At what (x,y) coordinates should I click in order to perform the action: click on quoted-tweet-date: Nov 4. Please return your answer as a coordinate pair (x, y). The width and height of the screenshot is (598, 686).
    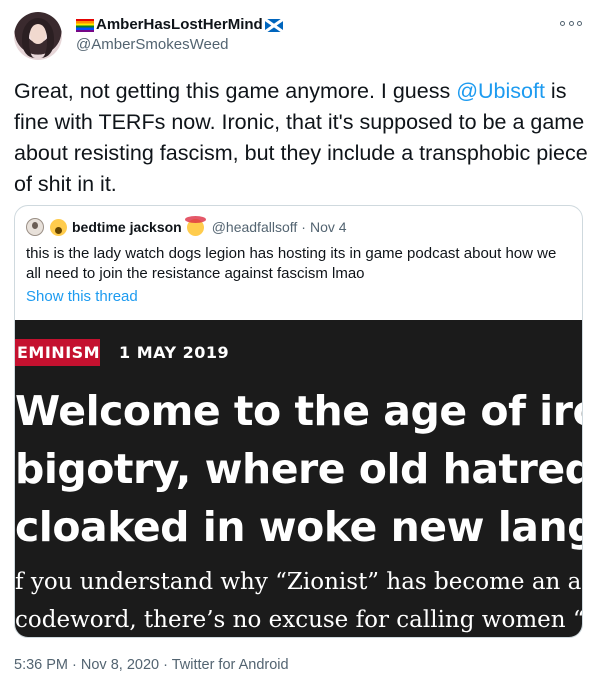
    Looking at the image, I should click on (328, 227).